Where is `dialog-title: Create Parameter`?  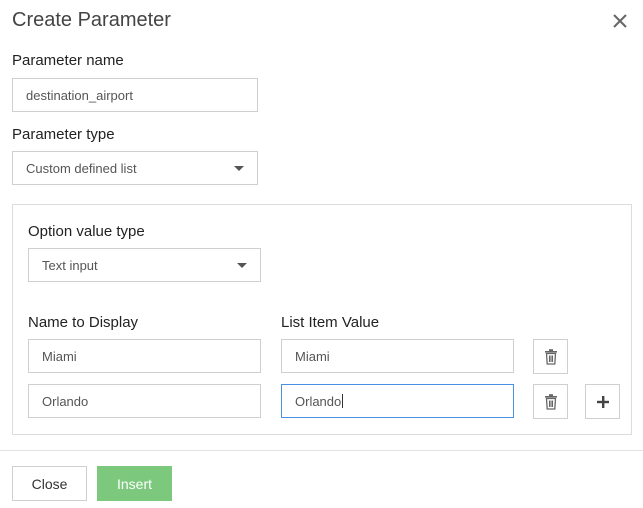 dialog-title: Create Parameter is located at coordinates (91, 20).